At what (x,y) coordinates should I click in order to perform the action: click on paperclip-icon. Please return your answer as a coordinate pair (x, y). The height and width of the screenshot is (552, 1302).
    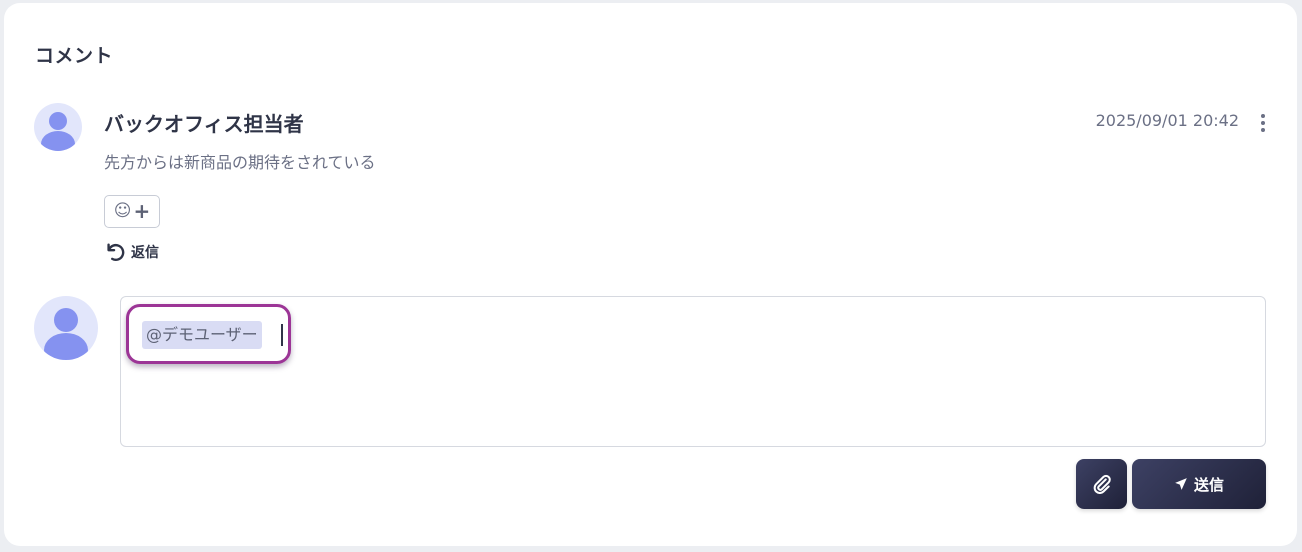
    Looking at the image, I should click on (1102, 484).